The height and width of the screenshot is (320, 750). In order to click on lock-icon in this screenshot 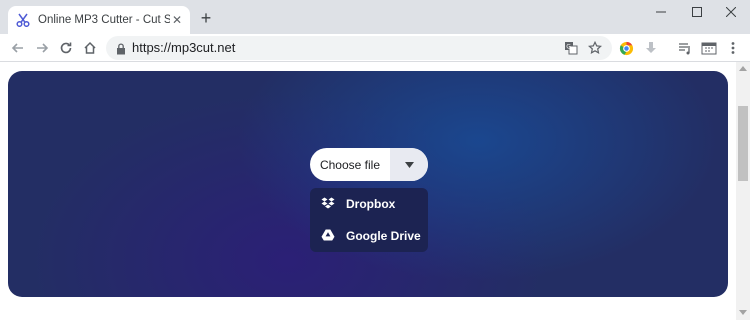, I will do `click(121, 51)`.